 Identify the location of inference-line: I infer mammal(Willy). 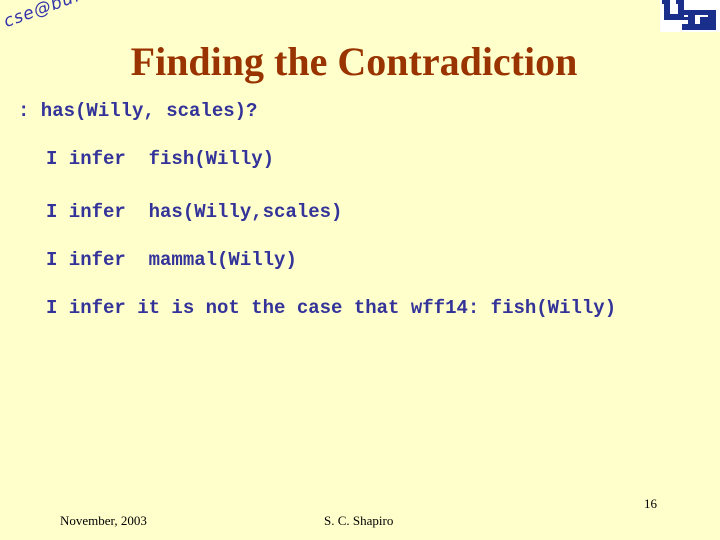
(171, 260).